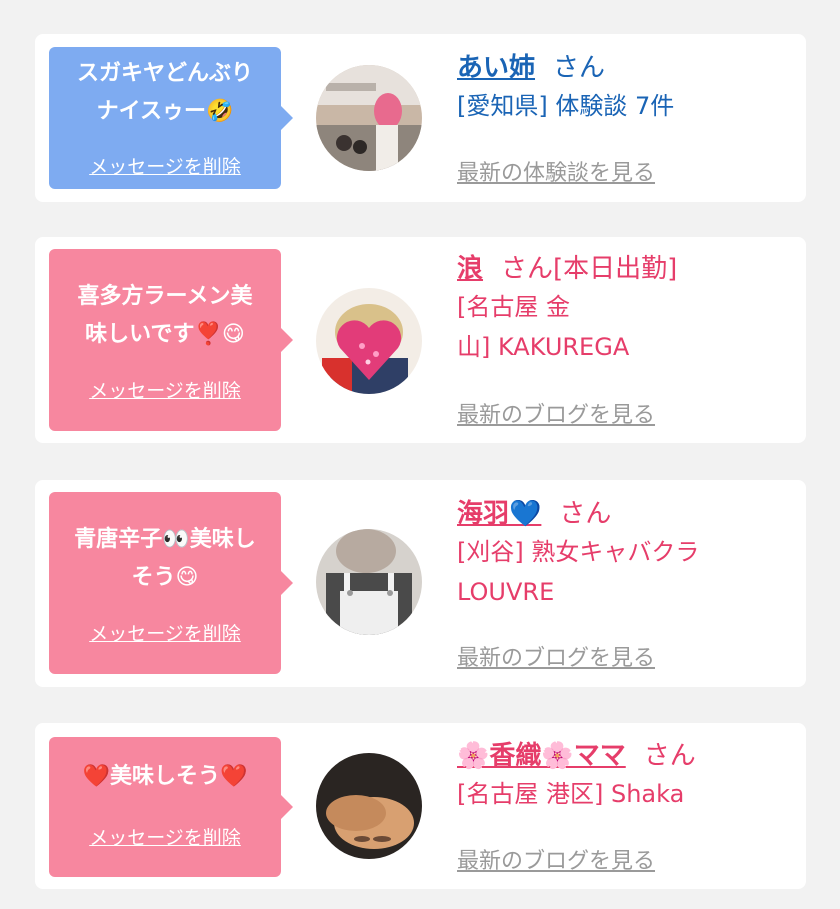  I want to click on honorific: さん[本日出勤], so click(589, 269).